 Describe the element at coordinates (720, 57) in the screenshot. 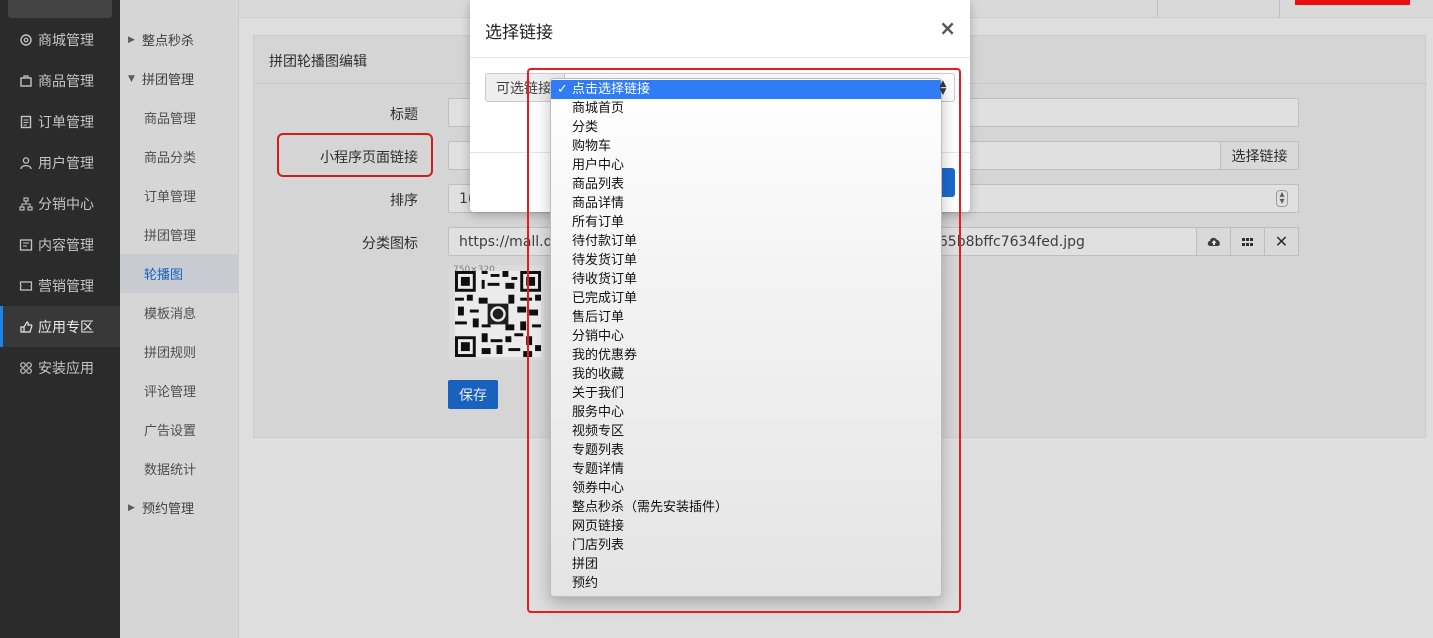

I see `divider` at that location.